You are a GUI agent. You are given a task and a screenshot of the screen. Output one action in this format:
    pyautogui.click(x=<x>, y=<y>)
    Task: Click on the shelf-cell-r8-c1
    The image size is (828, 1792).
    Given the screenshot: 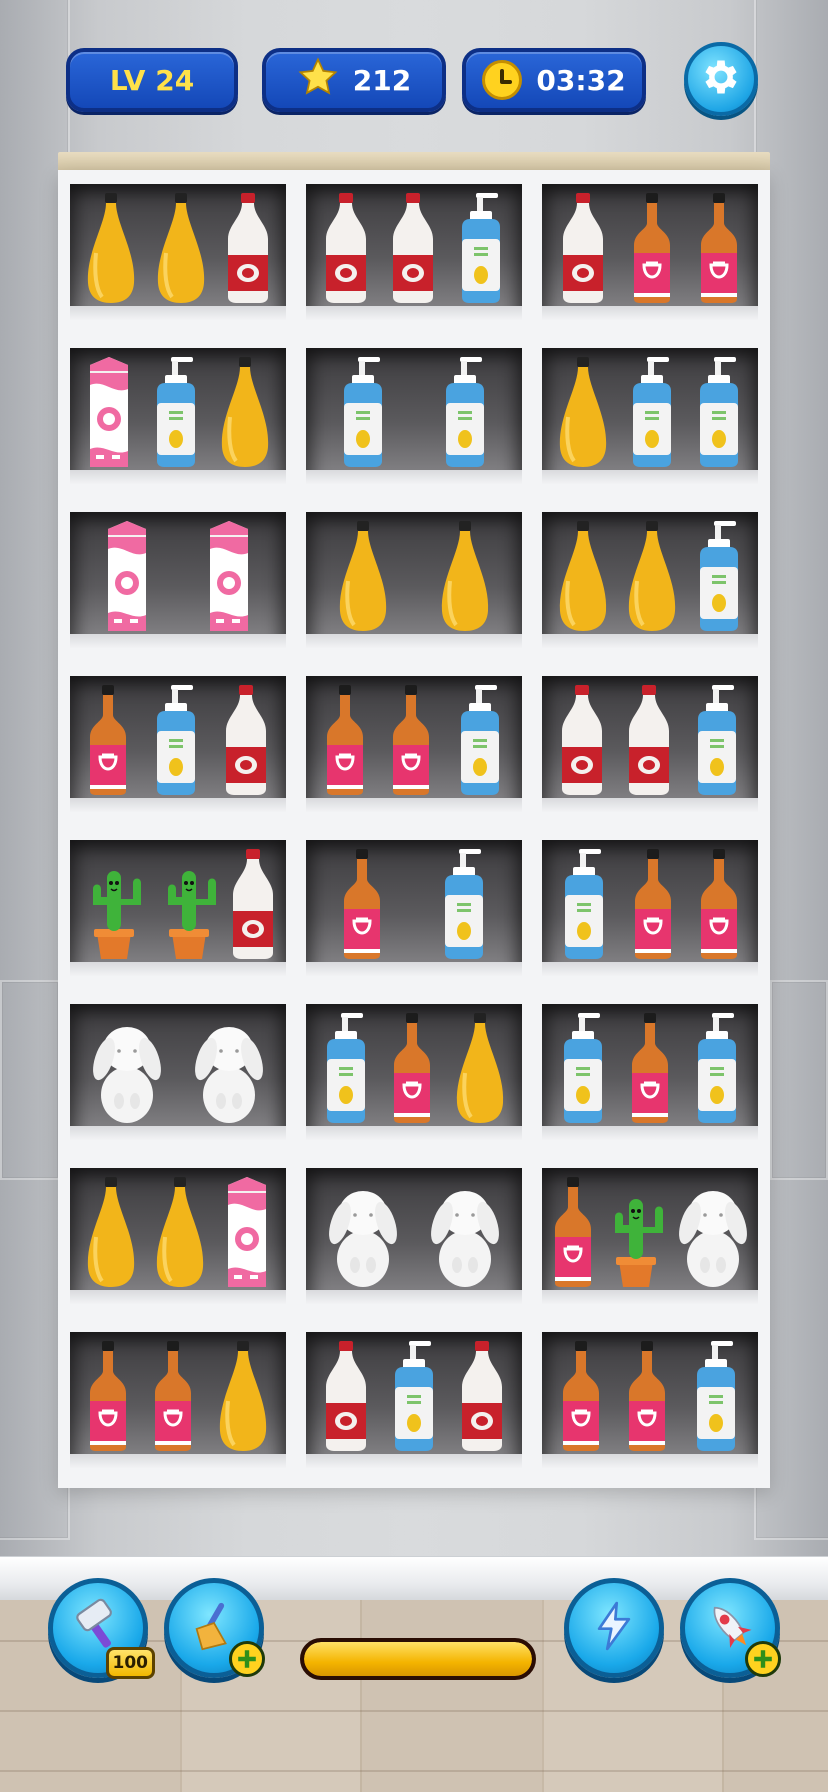 What is the action you would take?
    pyautogui.click(x=178, y=1400)
    